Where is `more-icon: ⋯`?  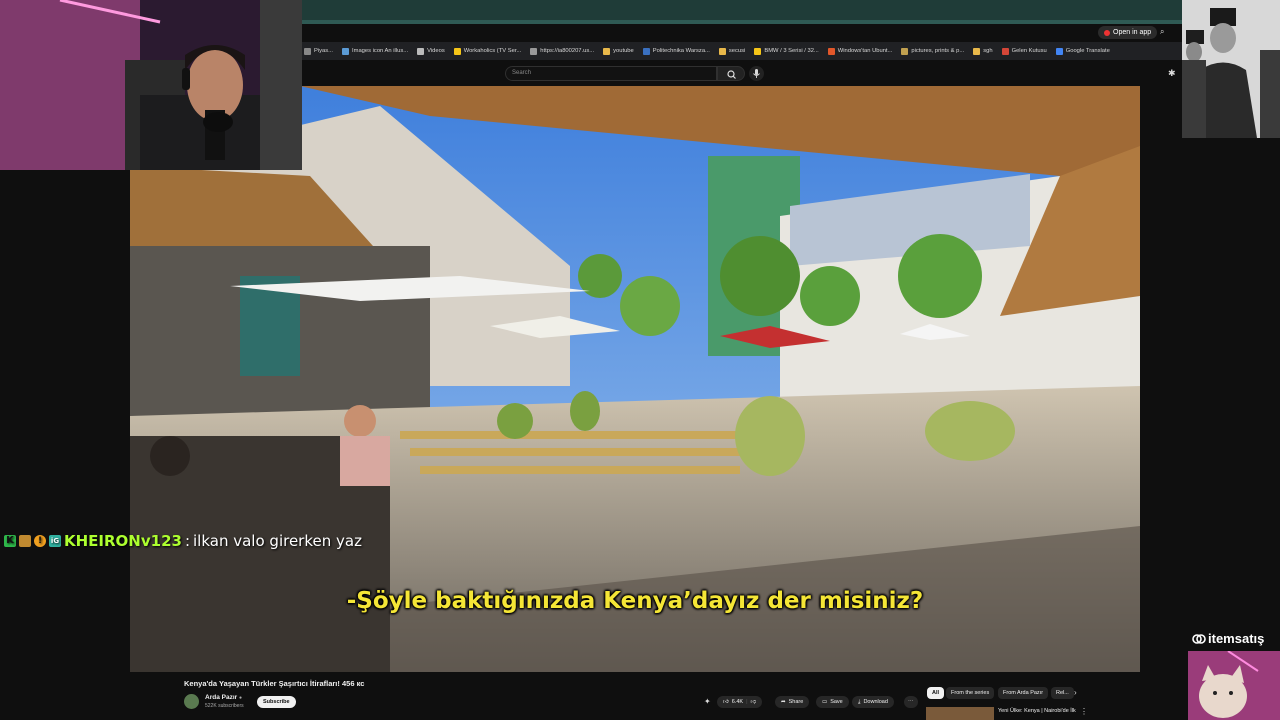
more-icon: ⋯ is located at coordinates (911, 702).